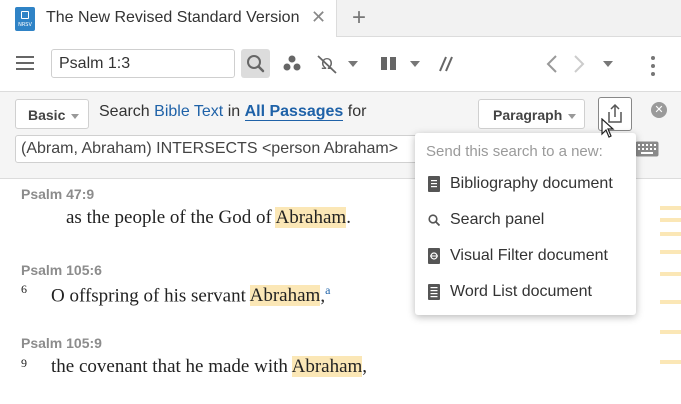 The height and width of the screenshot is (404, 681). What do you see at coordinates (340, 64) in the screenshot?
I see `toolbar: Ω` at bounding box center [340, 64].